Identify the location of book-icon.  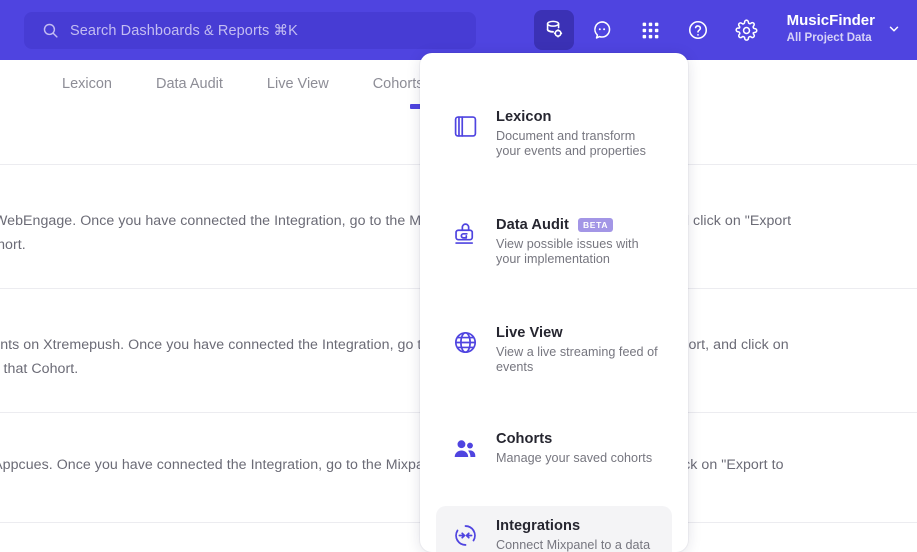
(465, 126).